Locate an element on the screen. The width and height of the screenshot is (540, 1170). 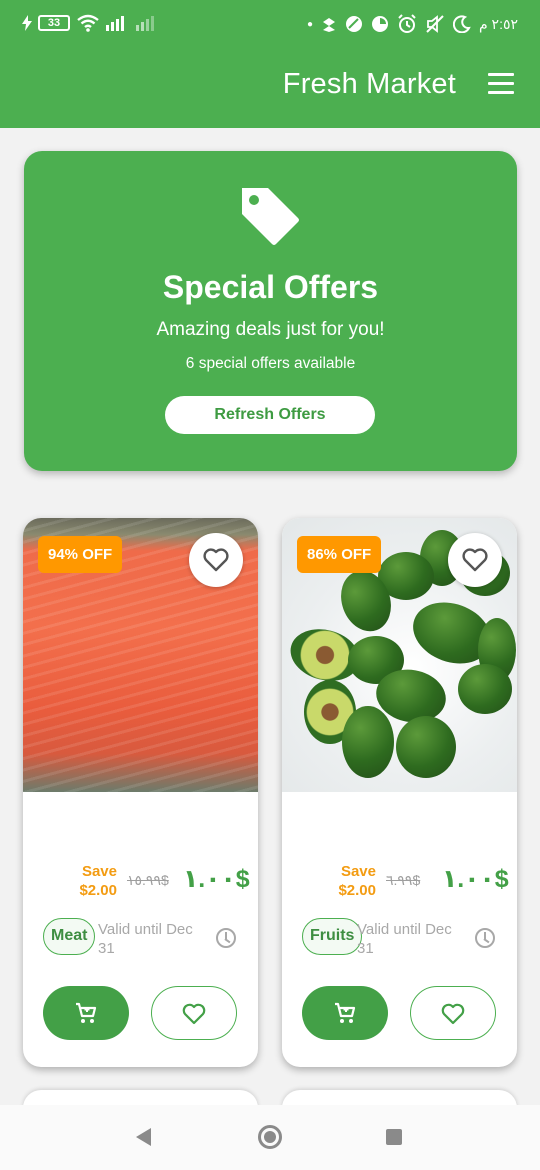
status-left: 33 is located at coordinates (91, 23).